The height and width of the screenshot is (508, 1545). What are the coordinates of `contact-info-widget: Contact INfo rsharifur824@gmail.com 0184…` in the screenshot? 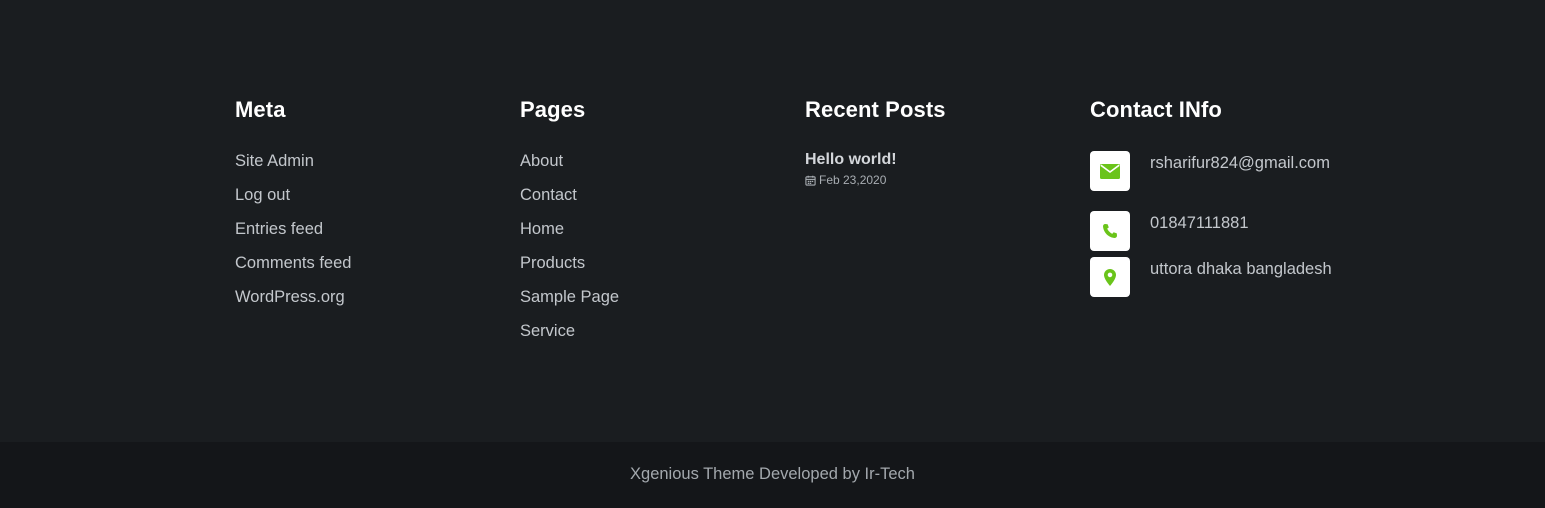 It's located at (1220, 199).